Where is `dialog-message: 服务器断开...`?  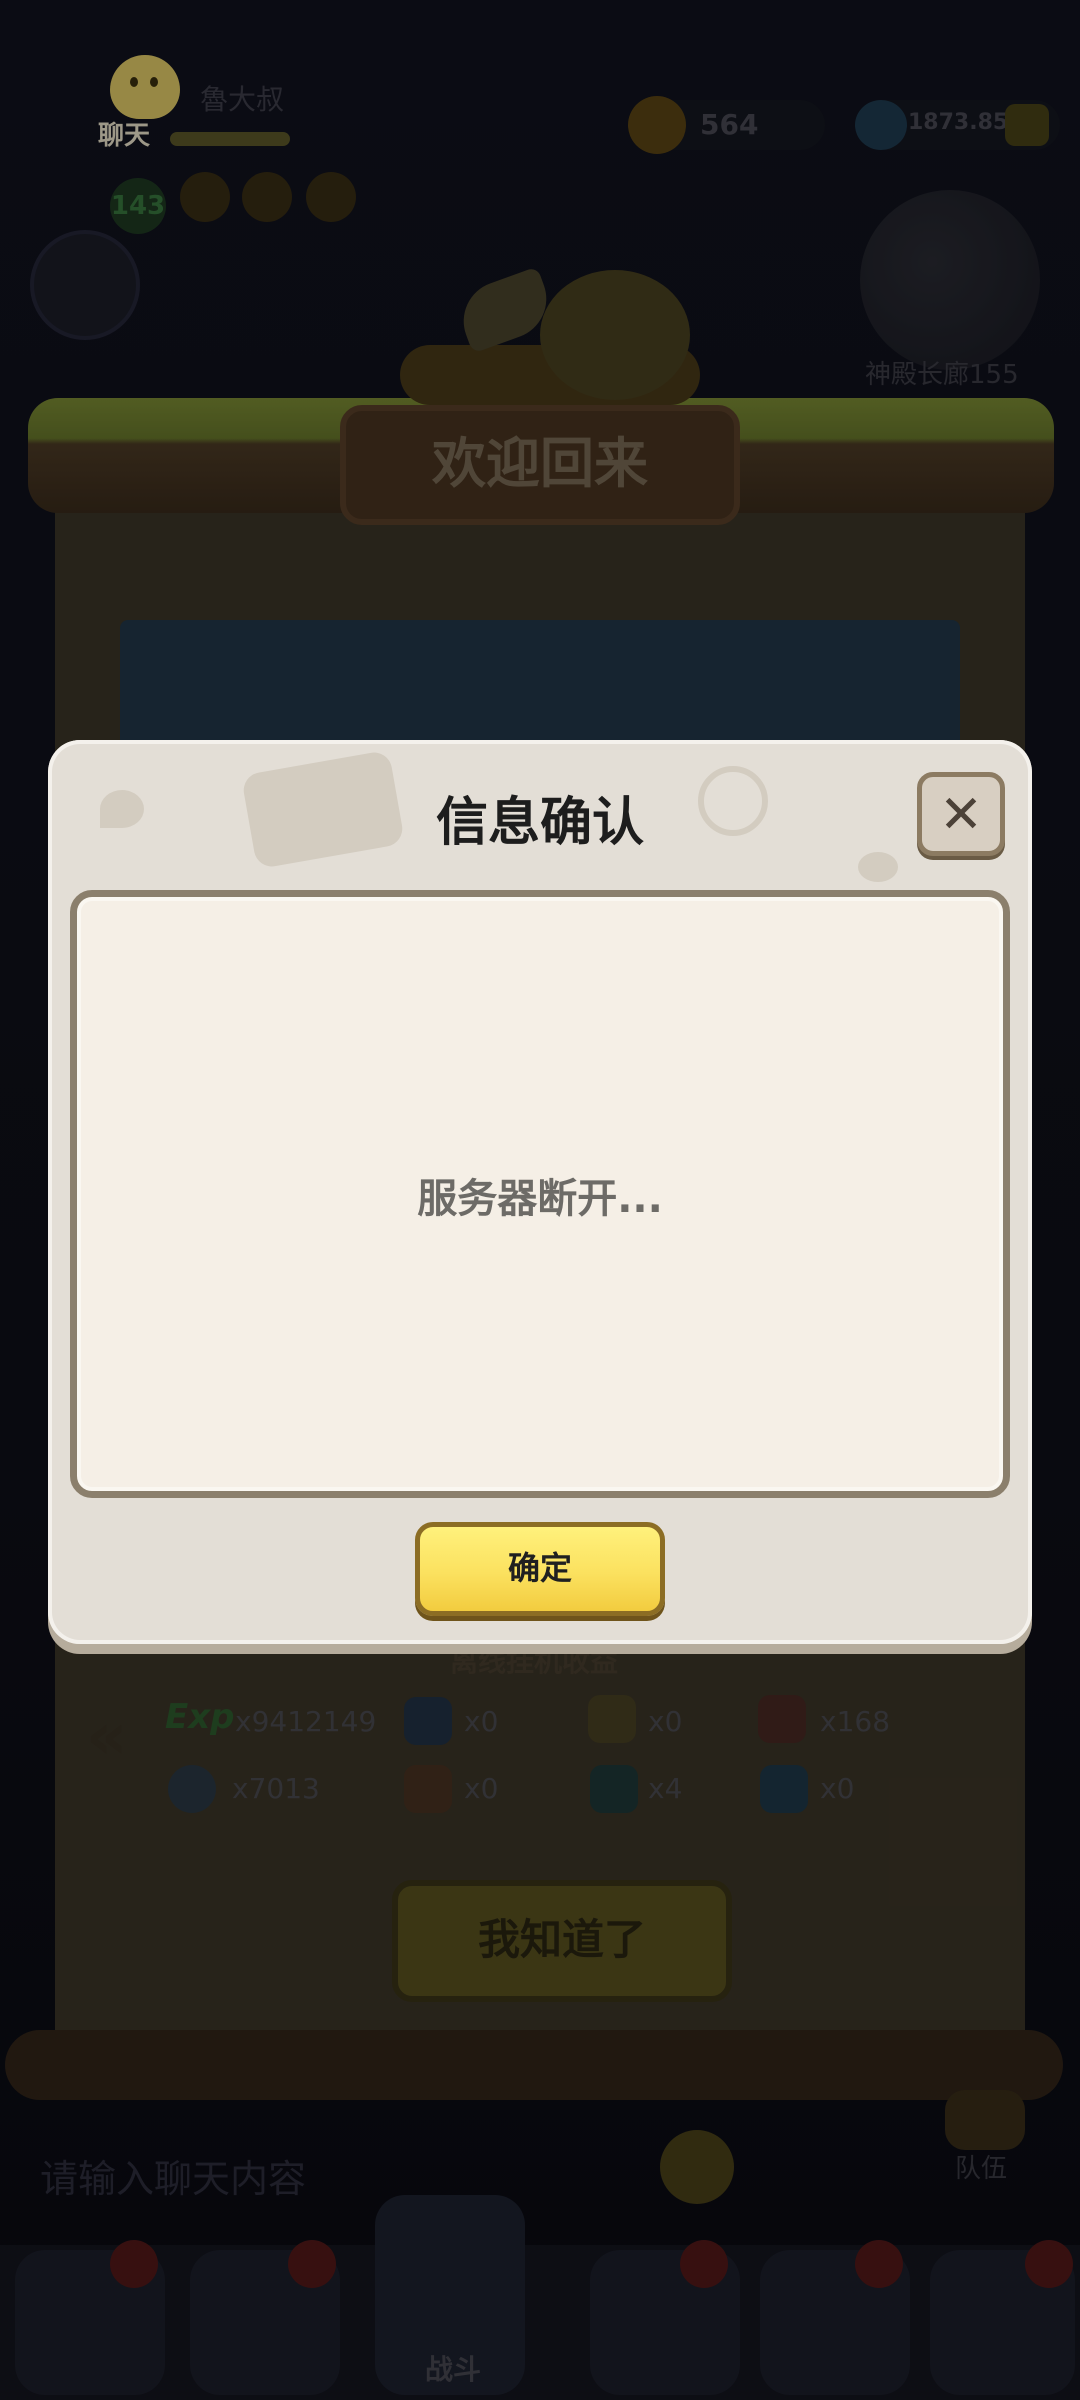
dialog-message: 服务器断开... is located at coordinates (540, 1199).